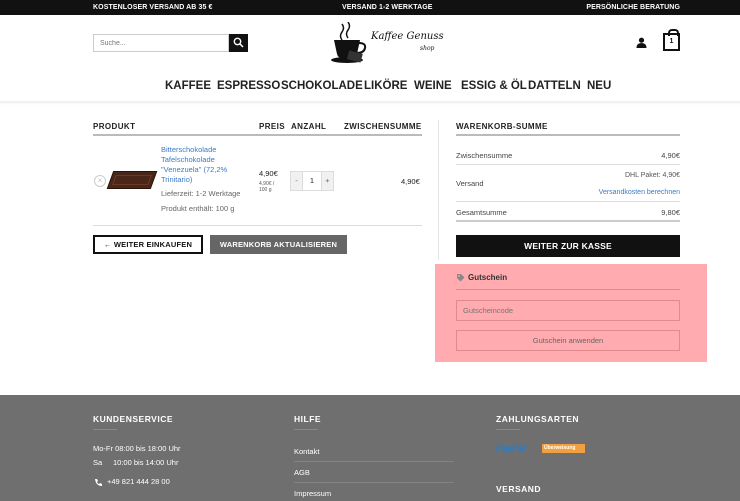 The width and height of the screenshot is (740, 501). What do you see at coordinates (670, 212) in the screenshot?
I see `total-value: 9,80€` at bounding box center [670, 212].